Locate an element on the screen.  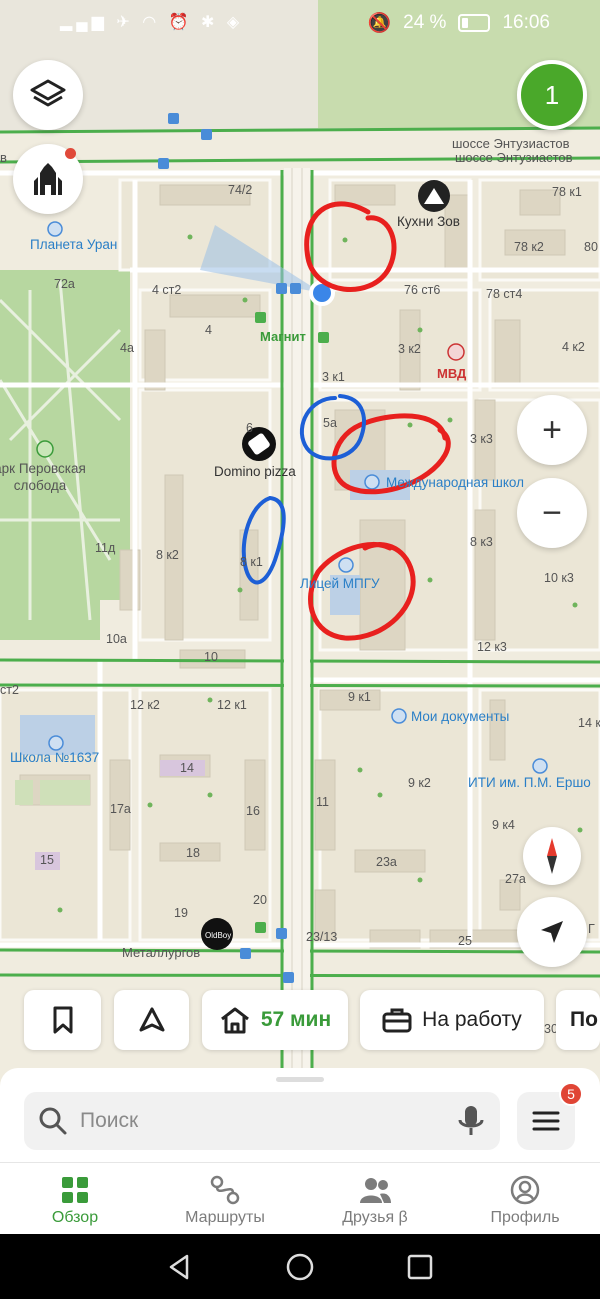
poi-shkola-1637: Школа №1637 is located at coordinates (54, 757).